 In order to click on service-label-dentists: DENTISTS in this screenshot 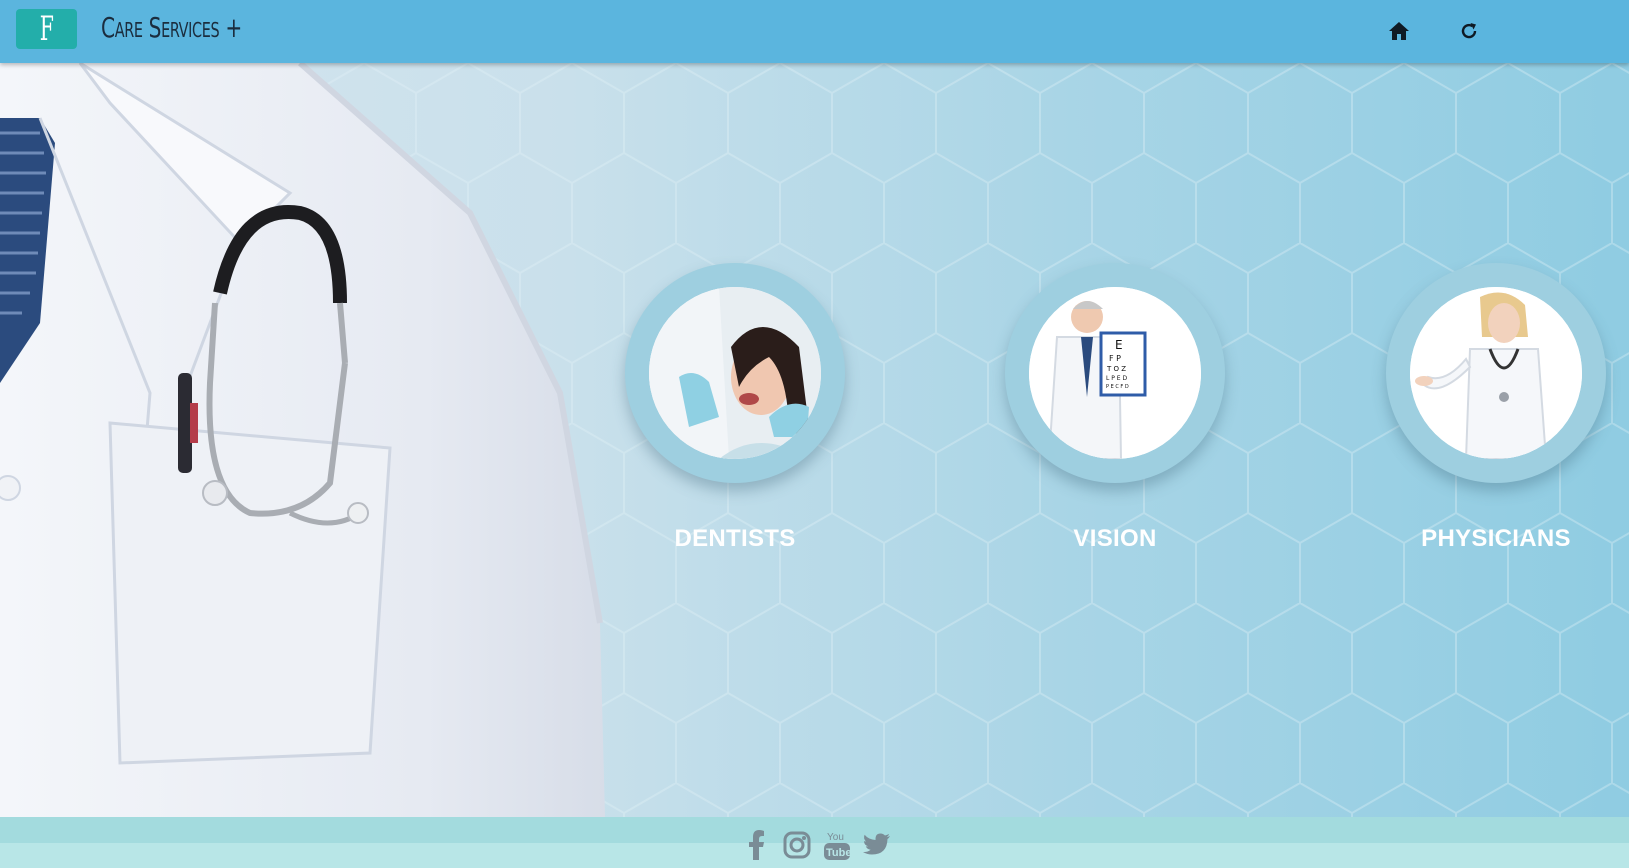, I will do `click(735, 538)`.